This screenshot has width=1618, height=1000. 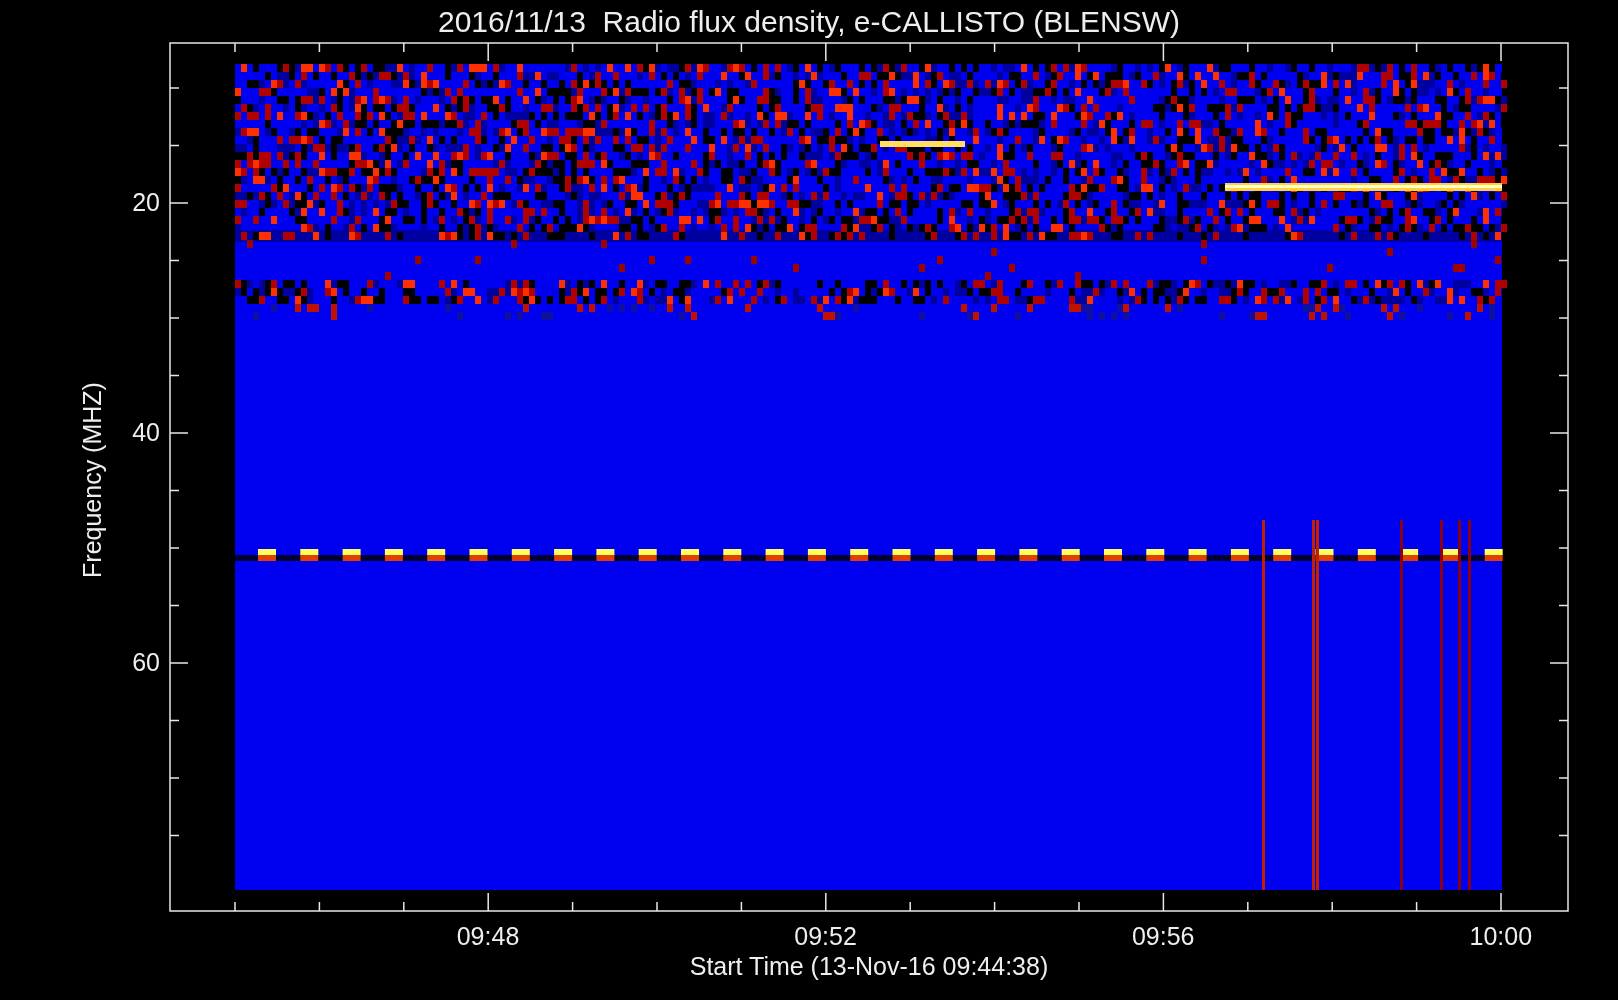 What do you see at coordinates (869, 966) in the screenshot?
I see `x-axis-label: Start Time (13-Nov-16 09:44:38)` at bounding box center [869, 966].